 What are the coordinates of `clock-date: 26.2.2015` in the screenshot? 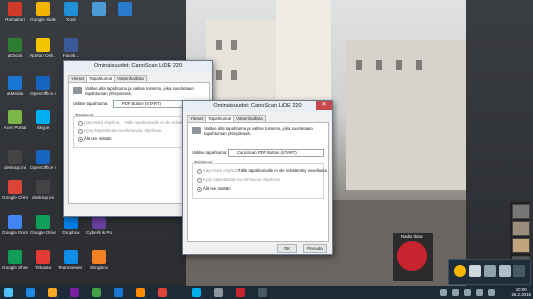 It's located at (521, 294).